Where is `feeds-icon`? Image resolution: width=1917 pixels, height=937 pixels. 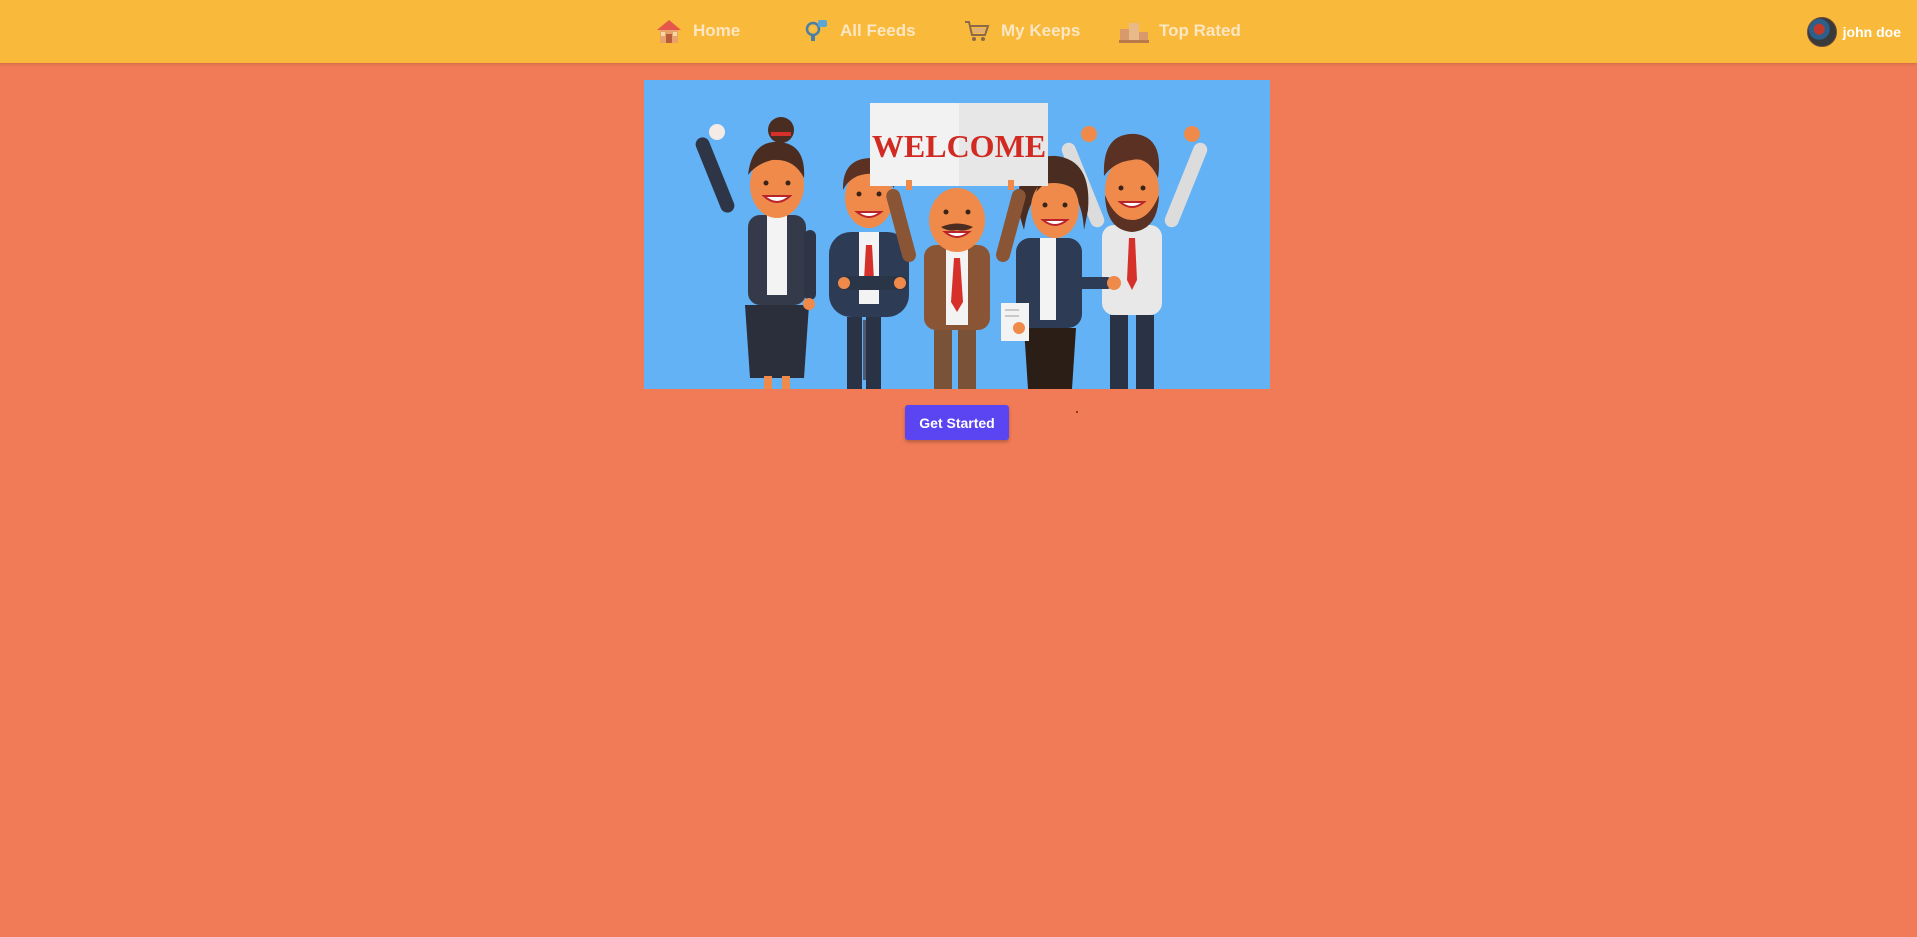 feeds-icon is located at coordinates (816, 31).